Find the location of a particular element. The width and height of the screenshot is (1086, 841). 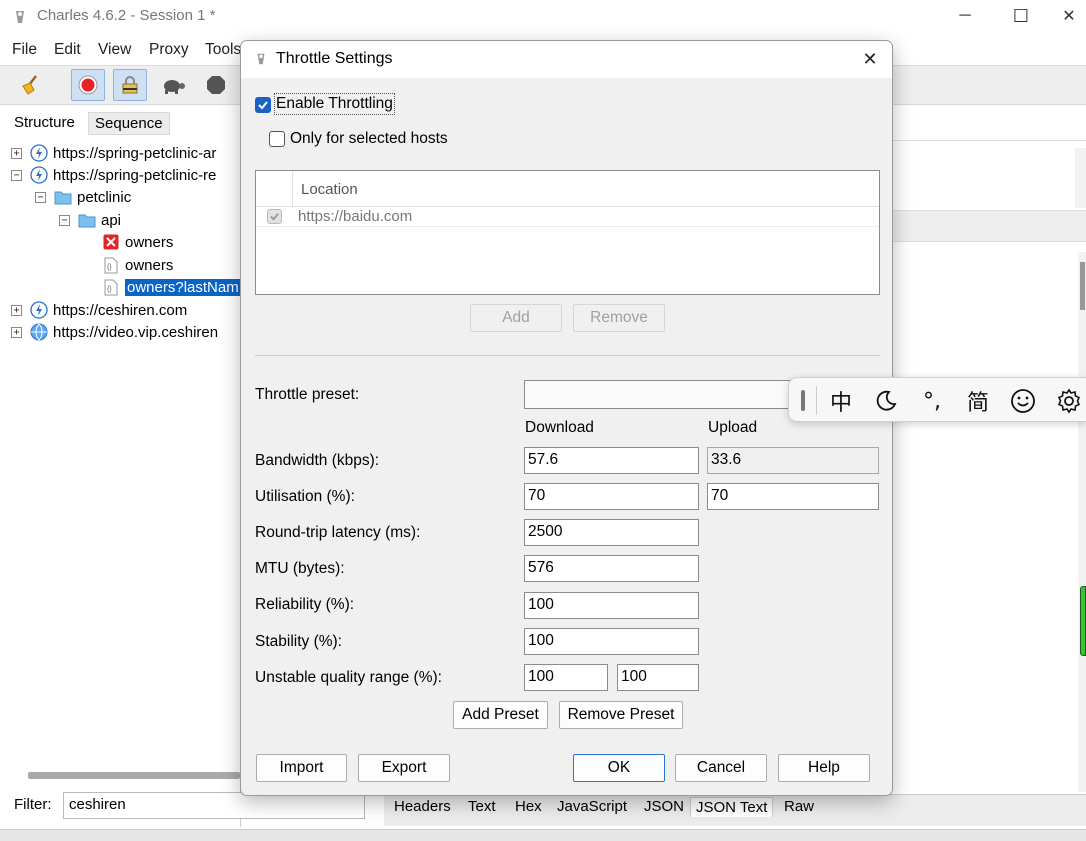

add-preset-button: Add Preset is located at coordinates (500, 715).